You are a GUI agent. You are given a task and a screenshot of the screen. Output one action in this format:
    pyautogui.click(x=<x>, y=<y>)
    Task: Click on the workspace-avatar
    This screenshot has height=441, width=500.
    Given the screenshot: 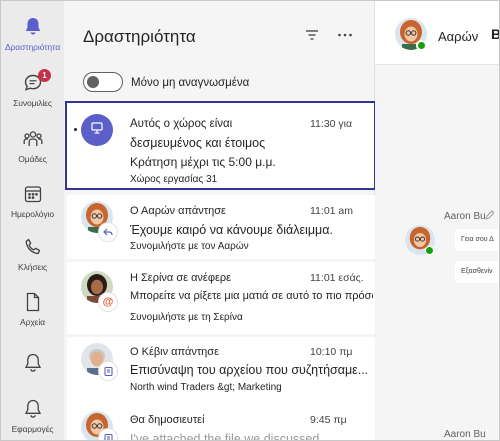 What is the action you would take?
    pyautogui.click(x=97, y=130)
    